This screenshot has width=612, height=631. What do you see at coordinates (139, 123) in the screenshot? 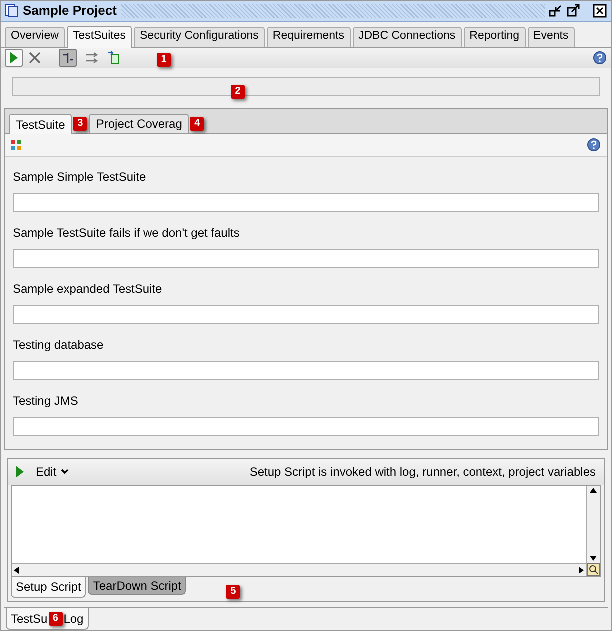
I see `tab: Project Coverag` at bounding box center [139, 123].